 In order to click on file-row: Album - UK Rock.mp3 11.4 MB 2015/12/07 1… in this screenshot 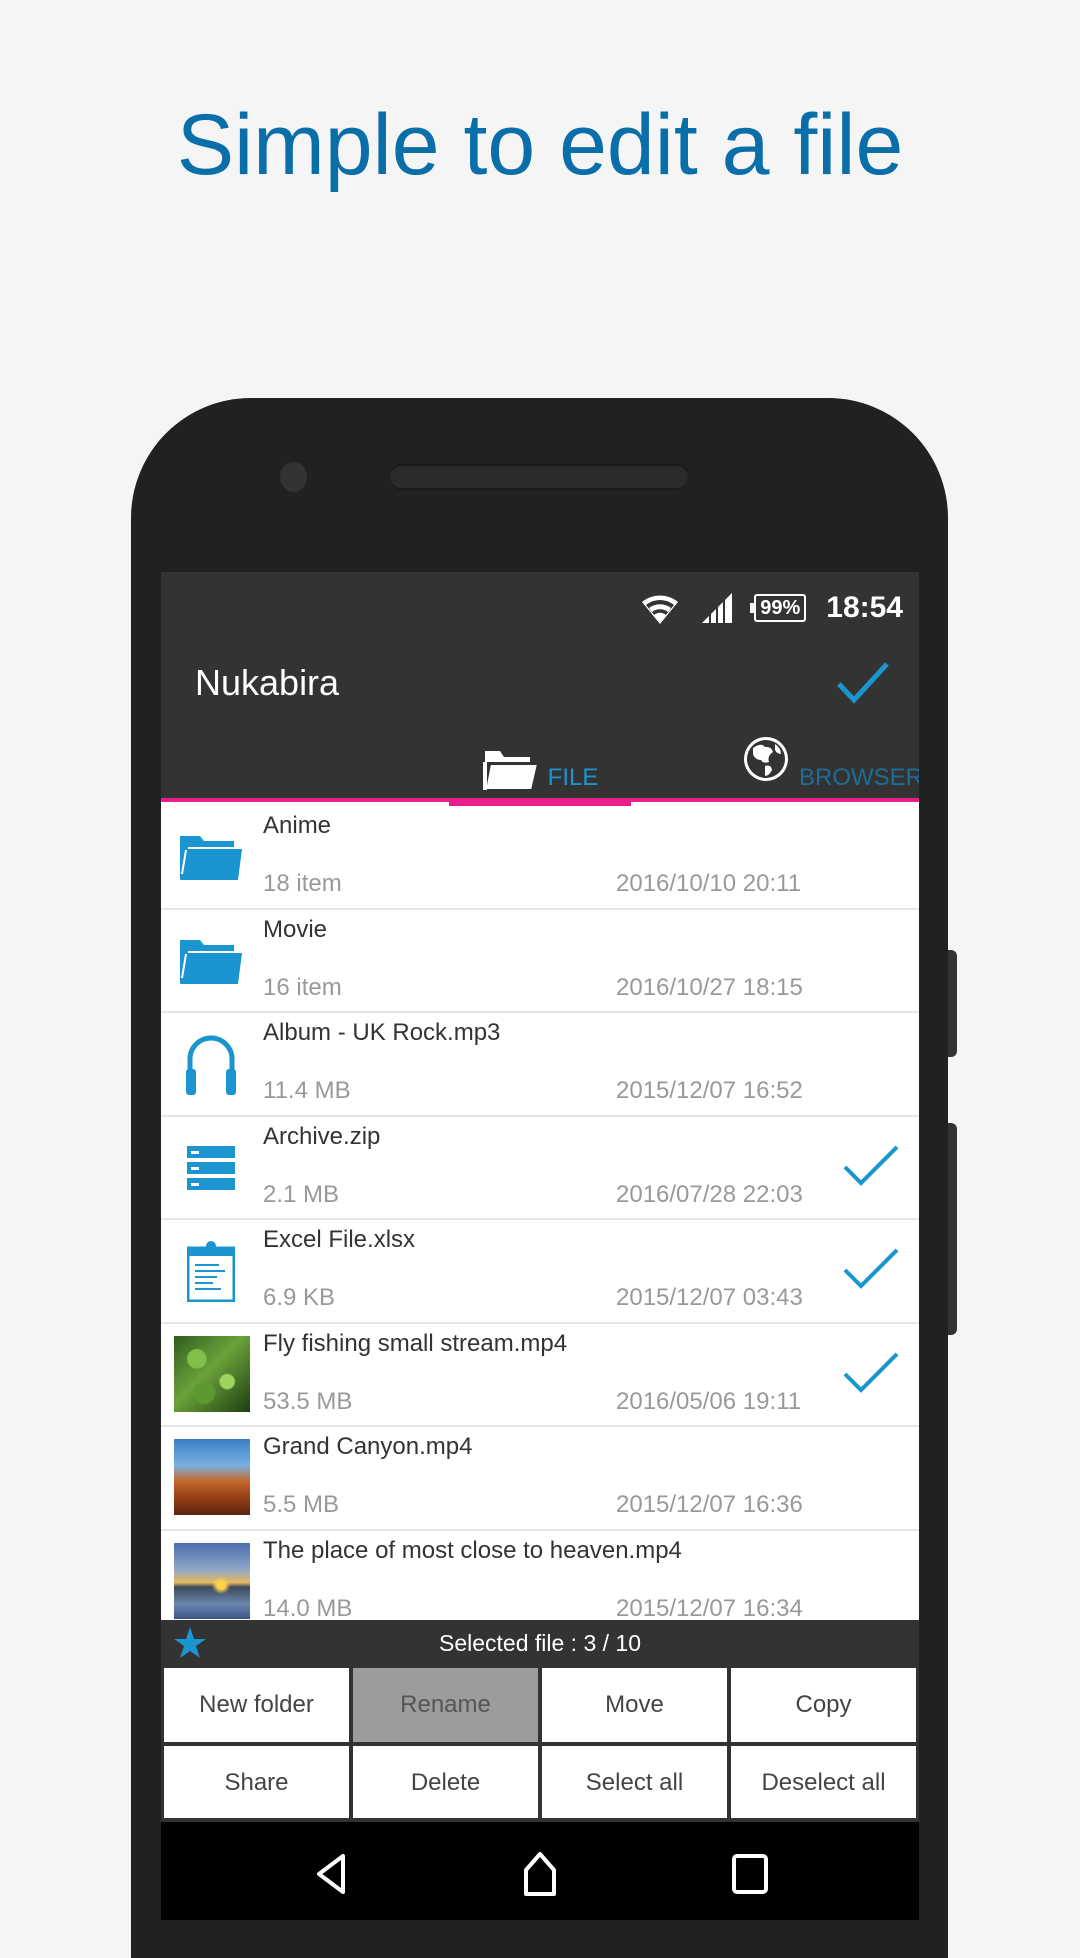, I will do `click(540, 1065)`.